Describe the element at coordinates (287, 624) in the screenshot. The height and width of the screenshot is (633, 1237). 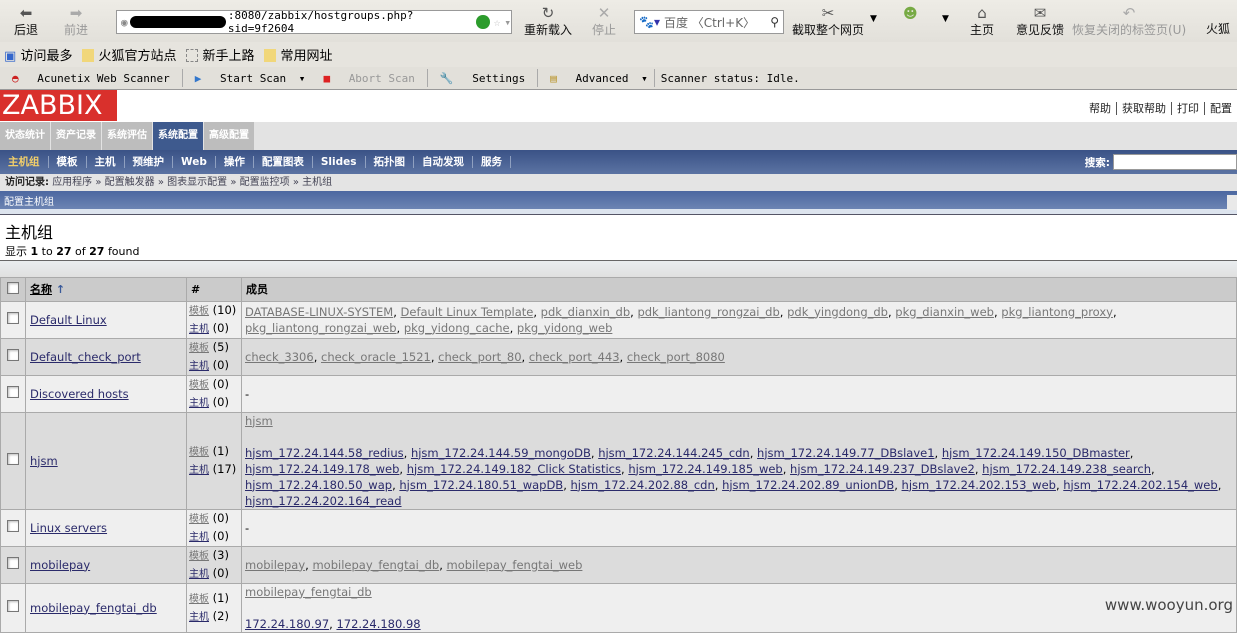
I see `member-host-link: 172.24.180.97` at that location.